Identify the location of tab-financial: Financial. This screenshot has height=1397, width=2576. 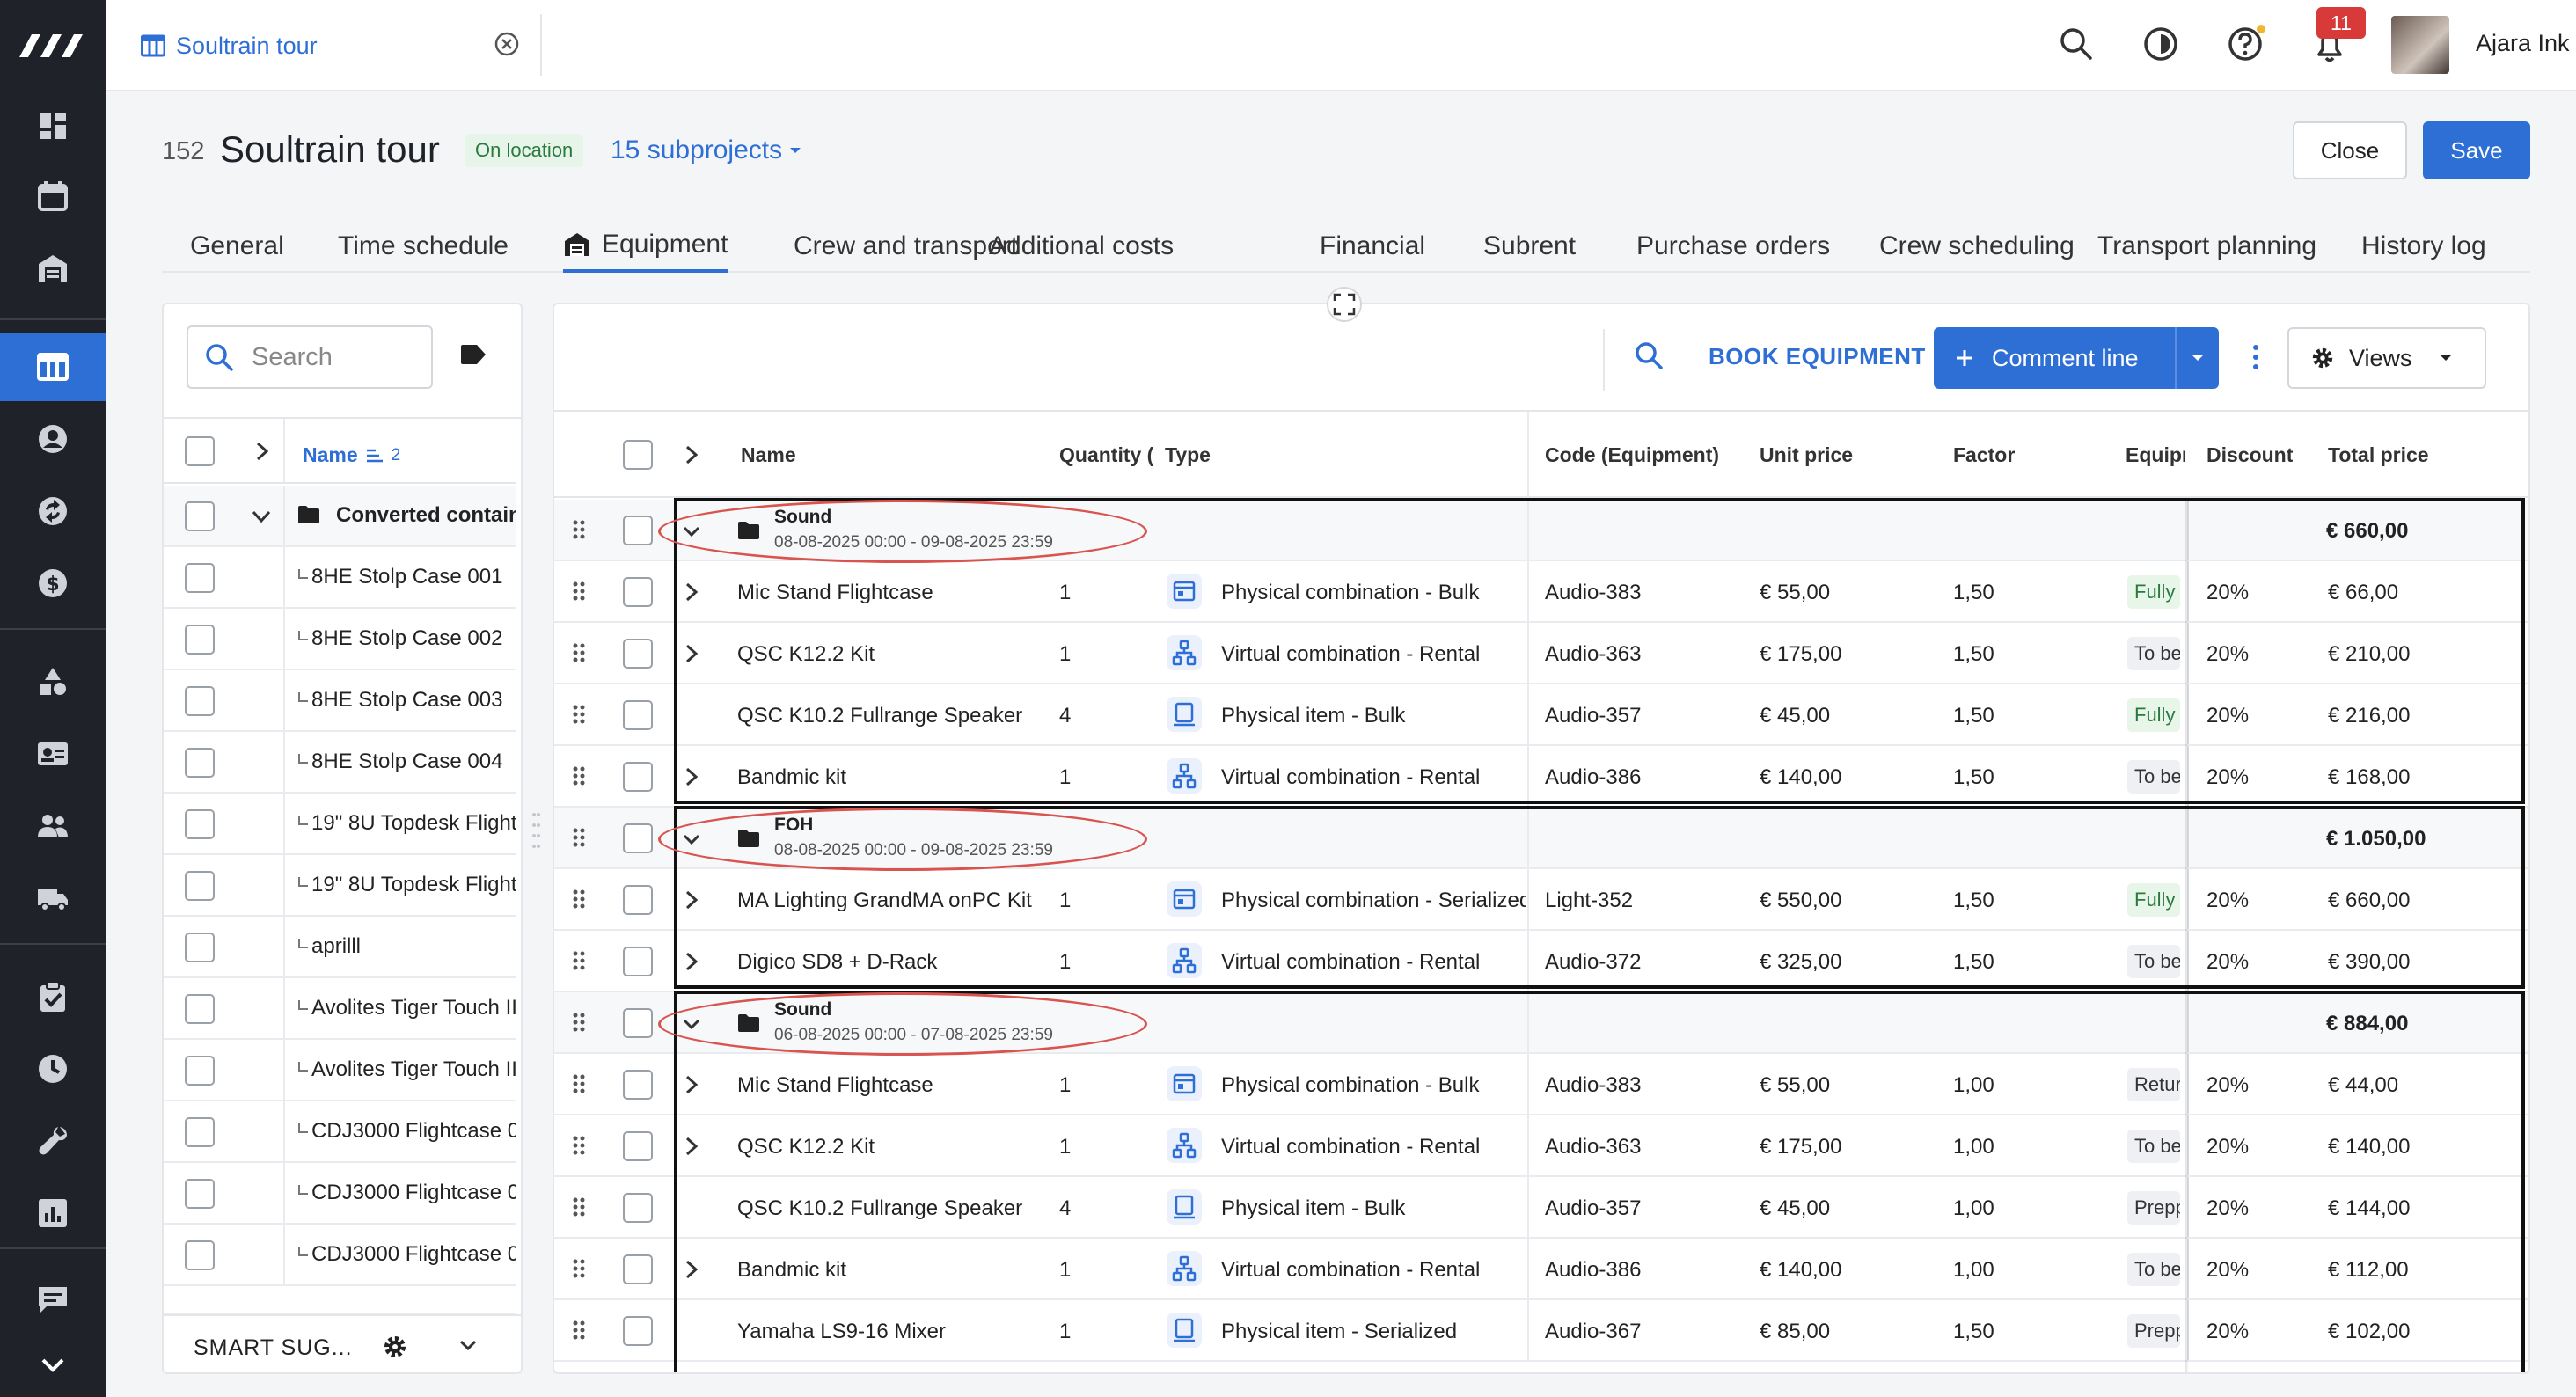
(1372, 246).